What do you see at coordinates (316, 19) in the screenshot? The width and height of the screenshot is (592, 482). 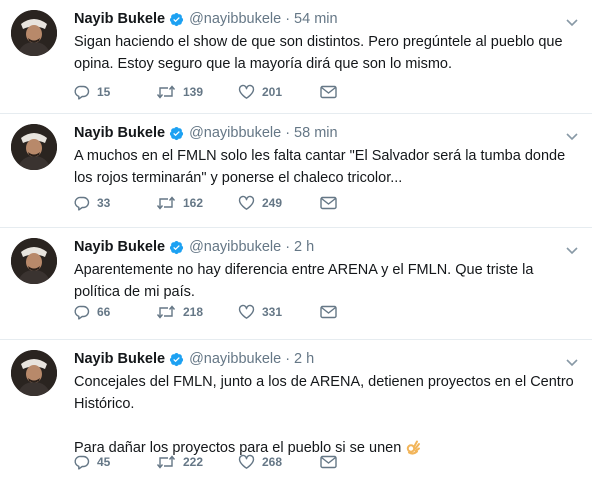 I see `timestamp: 54 min` at bounding box center [316, 19].